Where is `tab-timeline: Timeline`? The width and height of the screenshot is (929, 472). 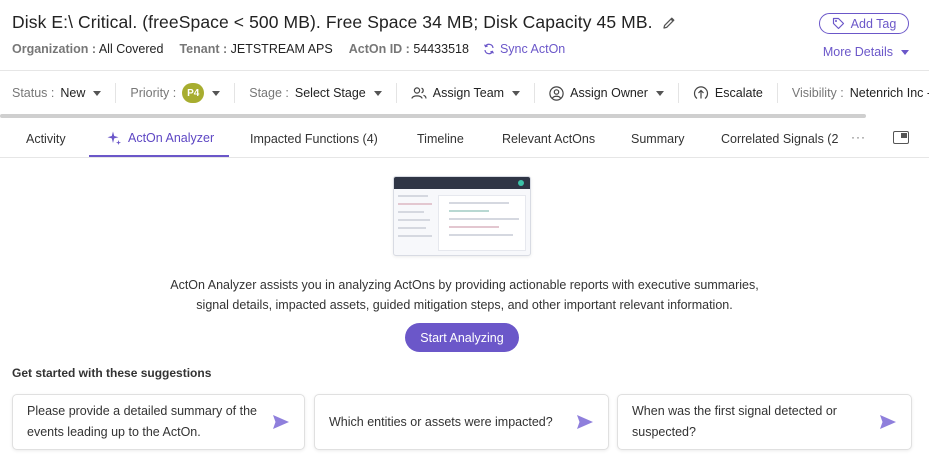 tab-timeline: Timeline is located at coordinates (440, 138).